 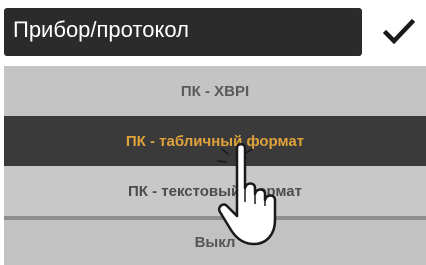 I want to click on option-label: ПК - XBPI, so click(x=215, y=91).